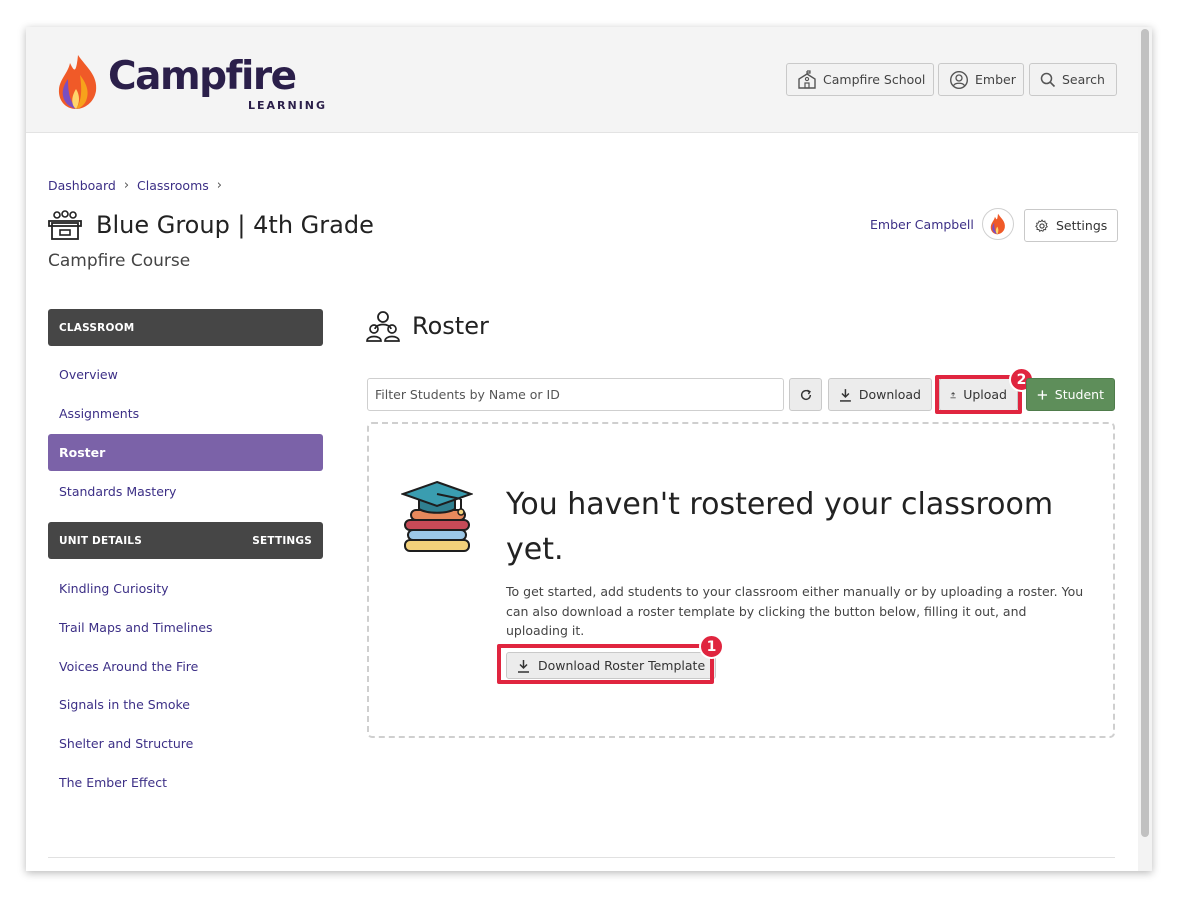 Image resolution: width=1178 pixels, height=897 pixels. What do you see at coordinates (82, 185) in the screenshot?
I see `breadcrumb-dashboard: Dashboard` at bounding box center [82, 185].